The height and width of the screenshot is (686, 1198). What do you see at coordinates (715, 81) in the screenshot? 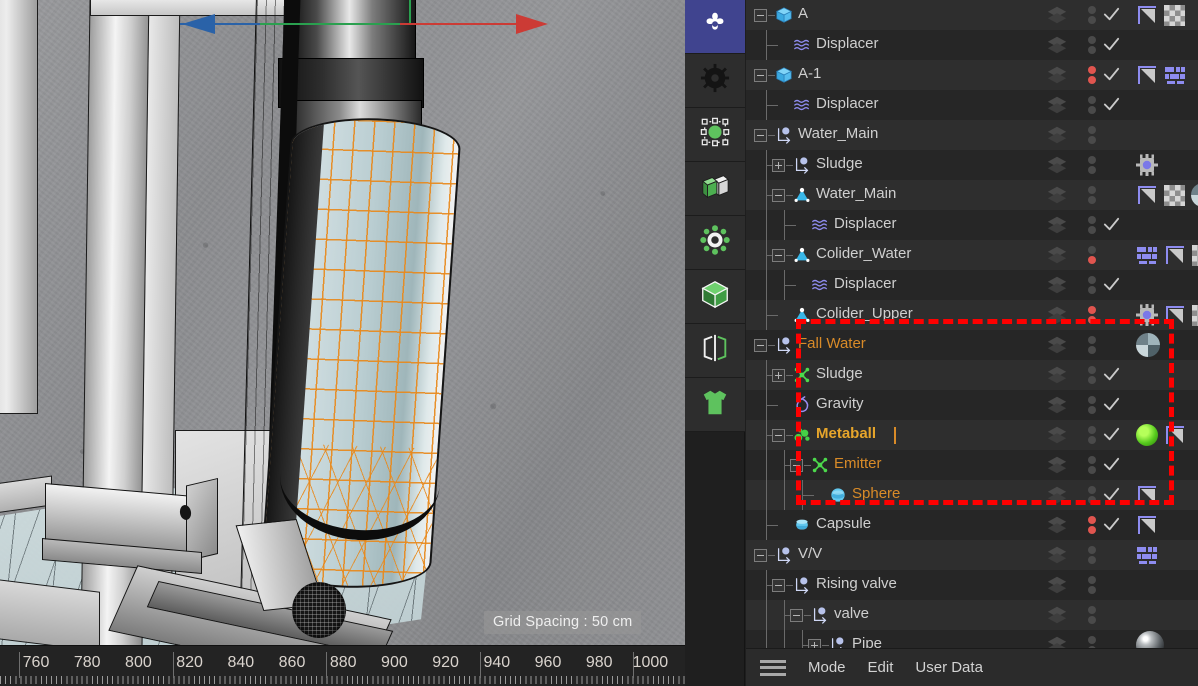
I see `toolbar-gear-icon` at bounding box center [715, 81].